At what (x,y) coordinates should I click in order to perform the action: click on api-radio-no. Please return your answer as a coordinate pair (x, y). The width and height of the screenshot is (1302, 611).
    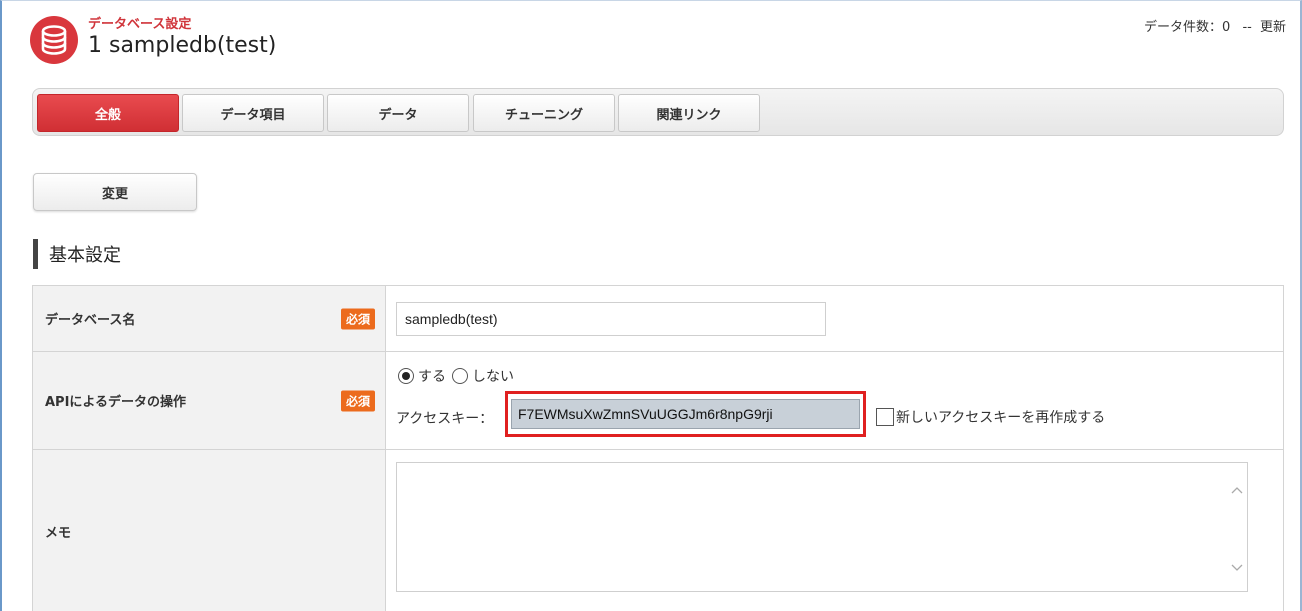
    Looking at the image, I should click on (460, 376).